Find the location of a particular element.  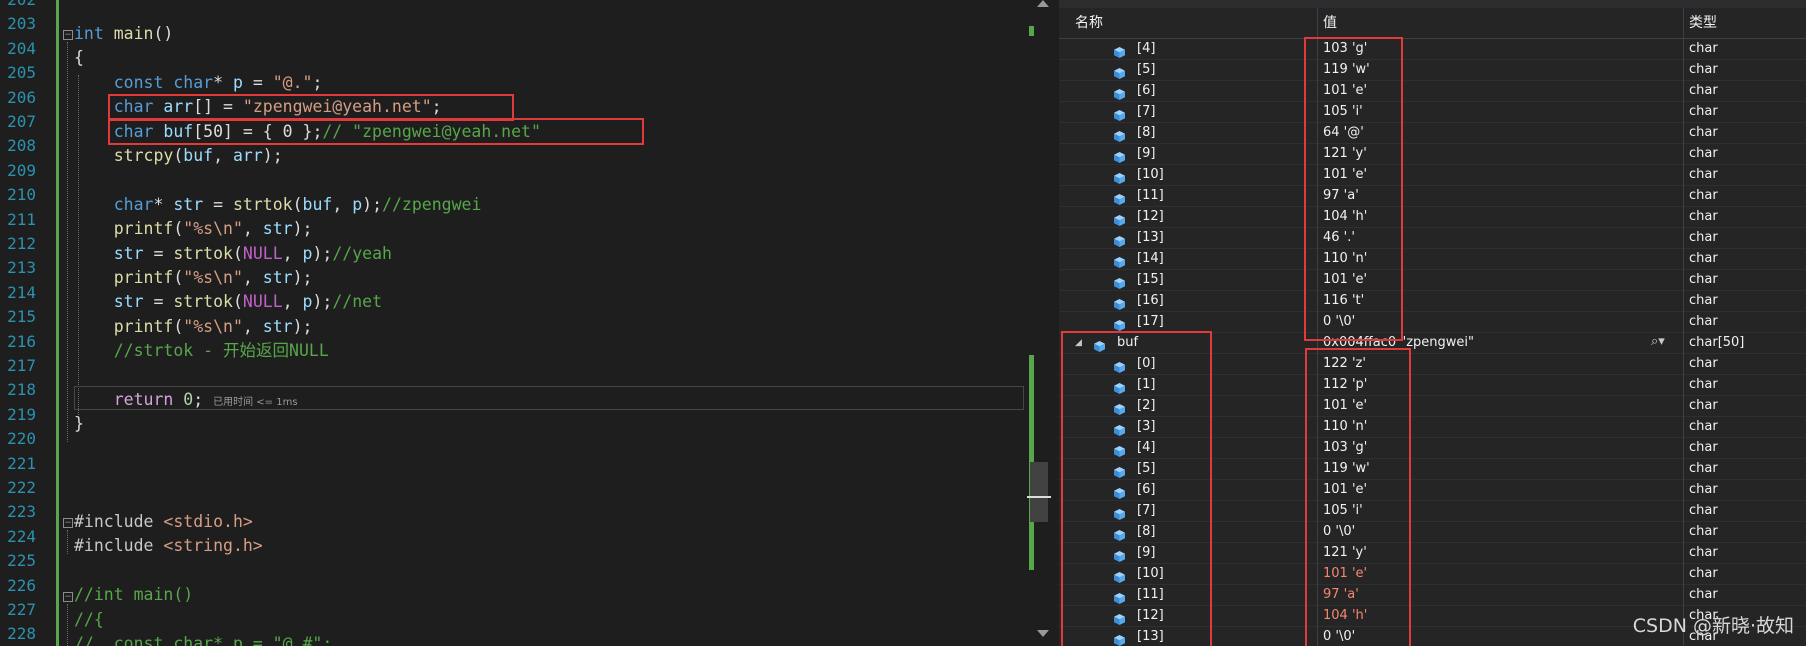

code-line-212: str = strtok(NULL, p);//yeah is located at coordinates (252, 253).